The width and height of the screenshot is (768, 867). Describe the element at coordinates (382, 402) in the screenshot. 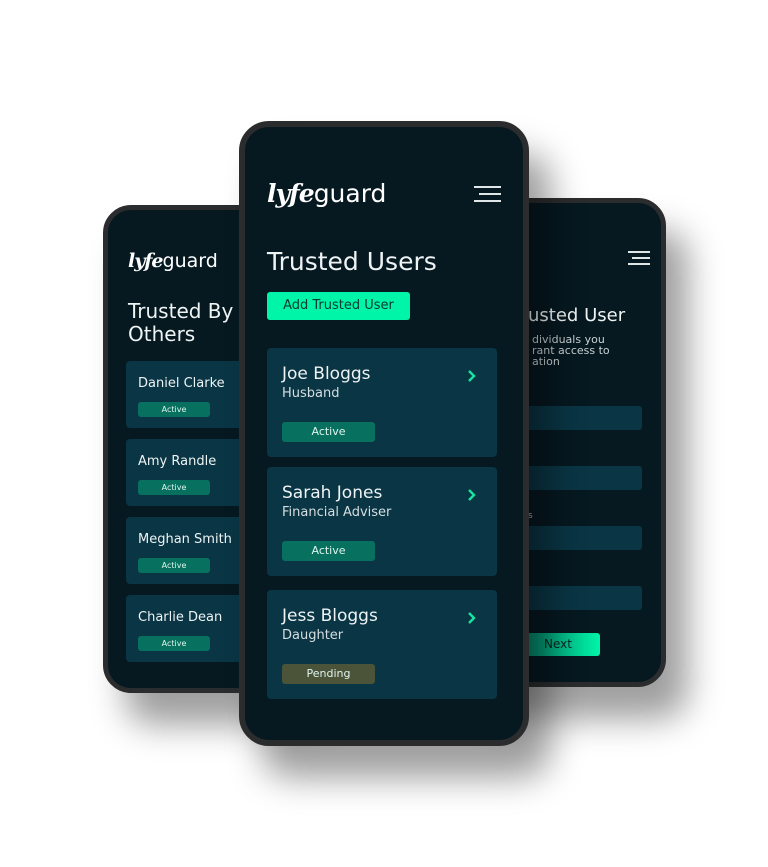

I see `trusted-user-card: Joe Bloggs Husband Active` at that location.